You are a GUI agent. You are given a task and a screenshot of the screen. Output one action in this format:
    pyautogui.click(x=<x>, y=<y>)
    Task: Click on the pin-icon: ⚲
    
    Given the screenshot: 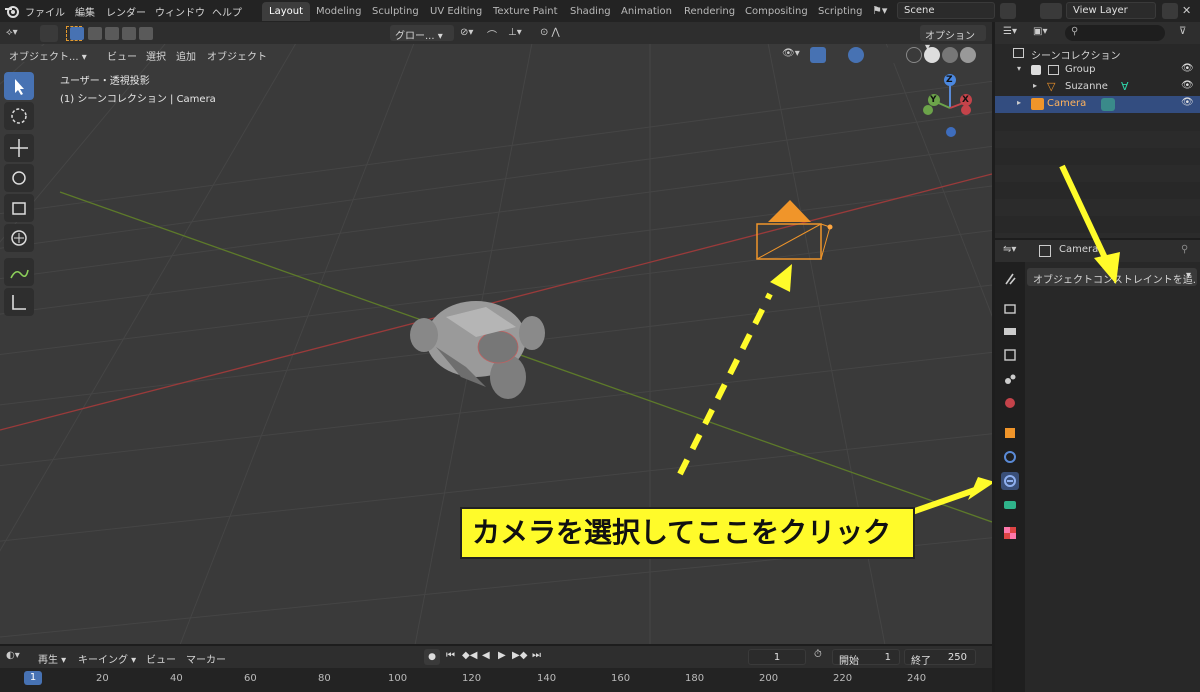 What is the action you would take?
    pyautogui.click(x=1184, y=249)
    